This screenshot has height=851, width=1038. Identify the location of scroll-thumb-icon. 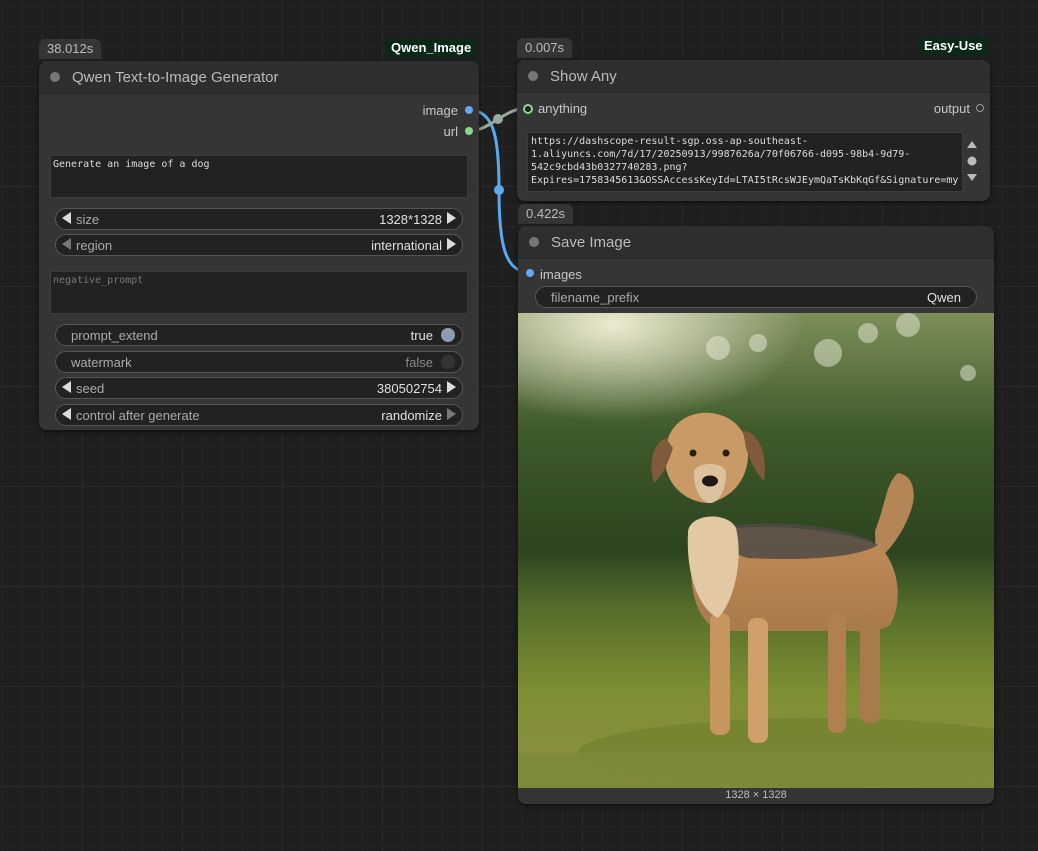
(972, 161).